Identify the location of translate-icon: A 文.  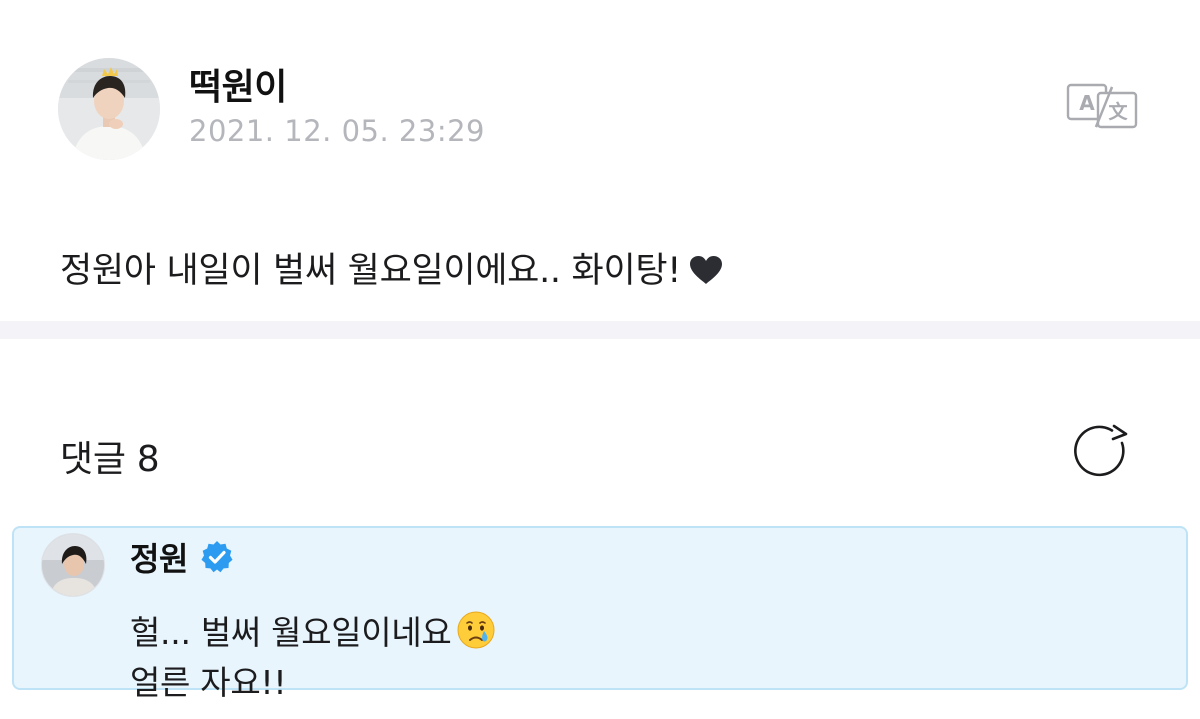
(1102, 106).